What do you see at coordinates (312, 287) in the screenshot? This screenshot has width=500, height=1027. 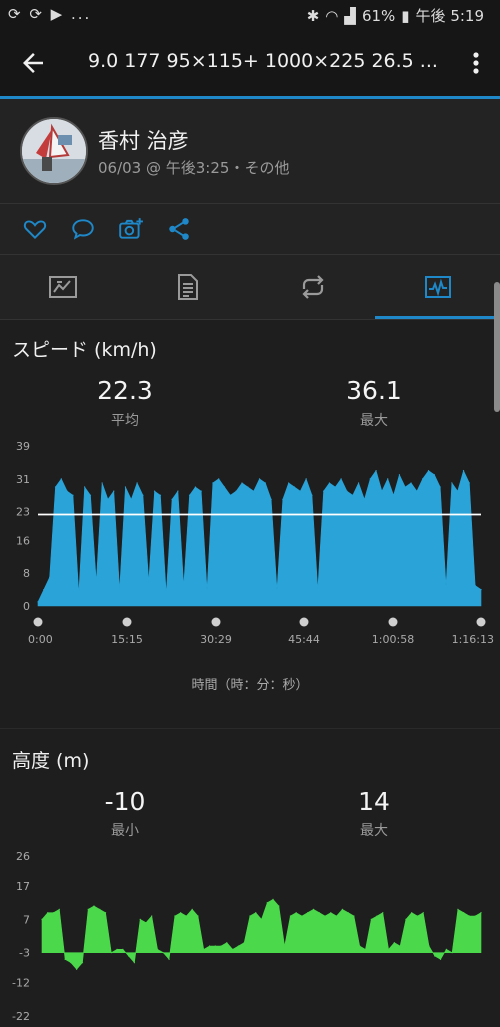 I see `tab-laps` at bounding box center [312, 287].